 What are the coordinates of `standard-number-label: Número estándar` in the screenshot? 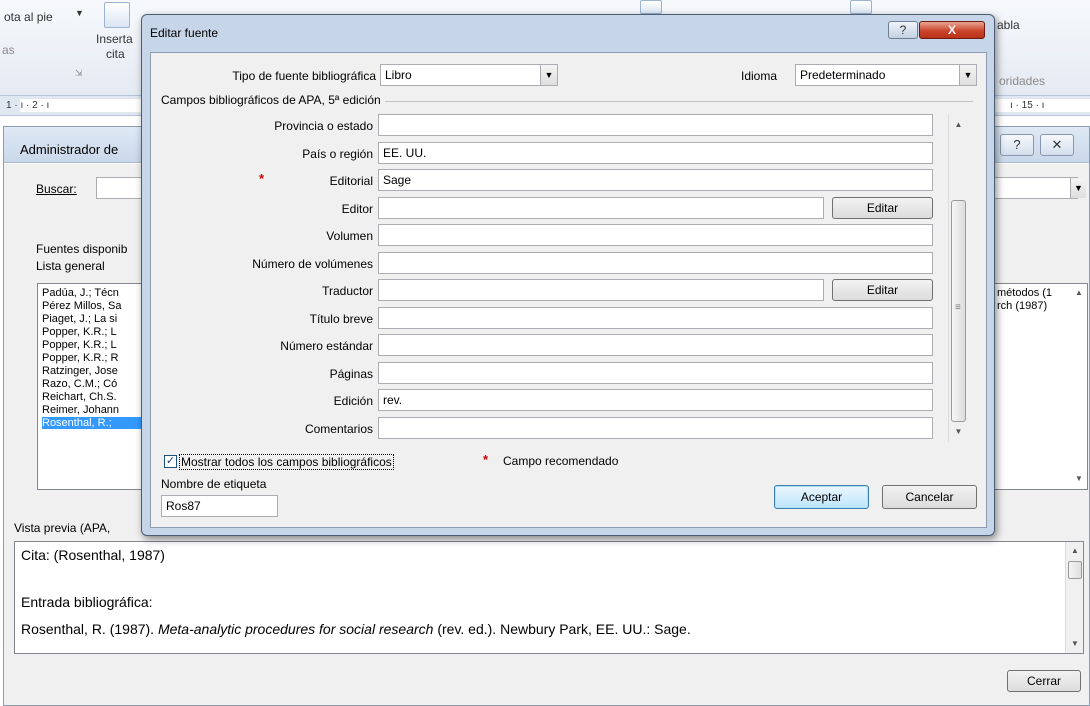 It's located at (326, 346).